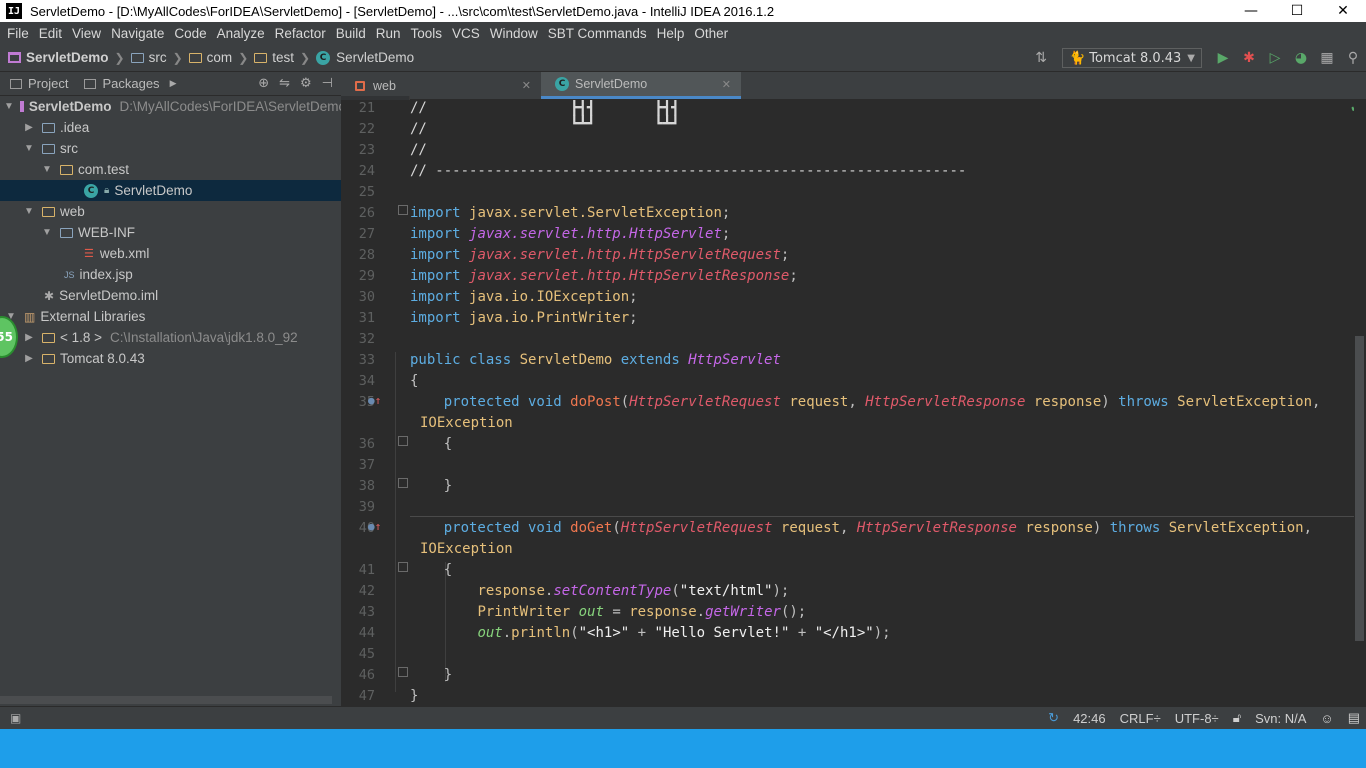 The width and height of the screenshot is (1366, 768). Describe the element at coordinates (366, 696) in the screenshot. I see `line-number: 47` at that location.